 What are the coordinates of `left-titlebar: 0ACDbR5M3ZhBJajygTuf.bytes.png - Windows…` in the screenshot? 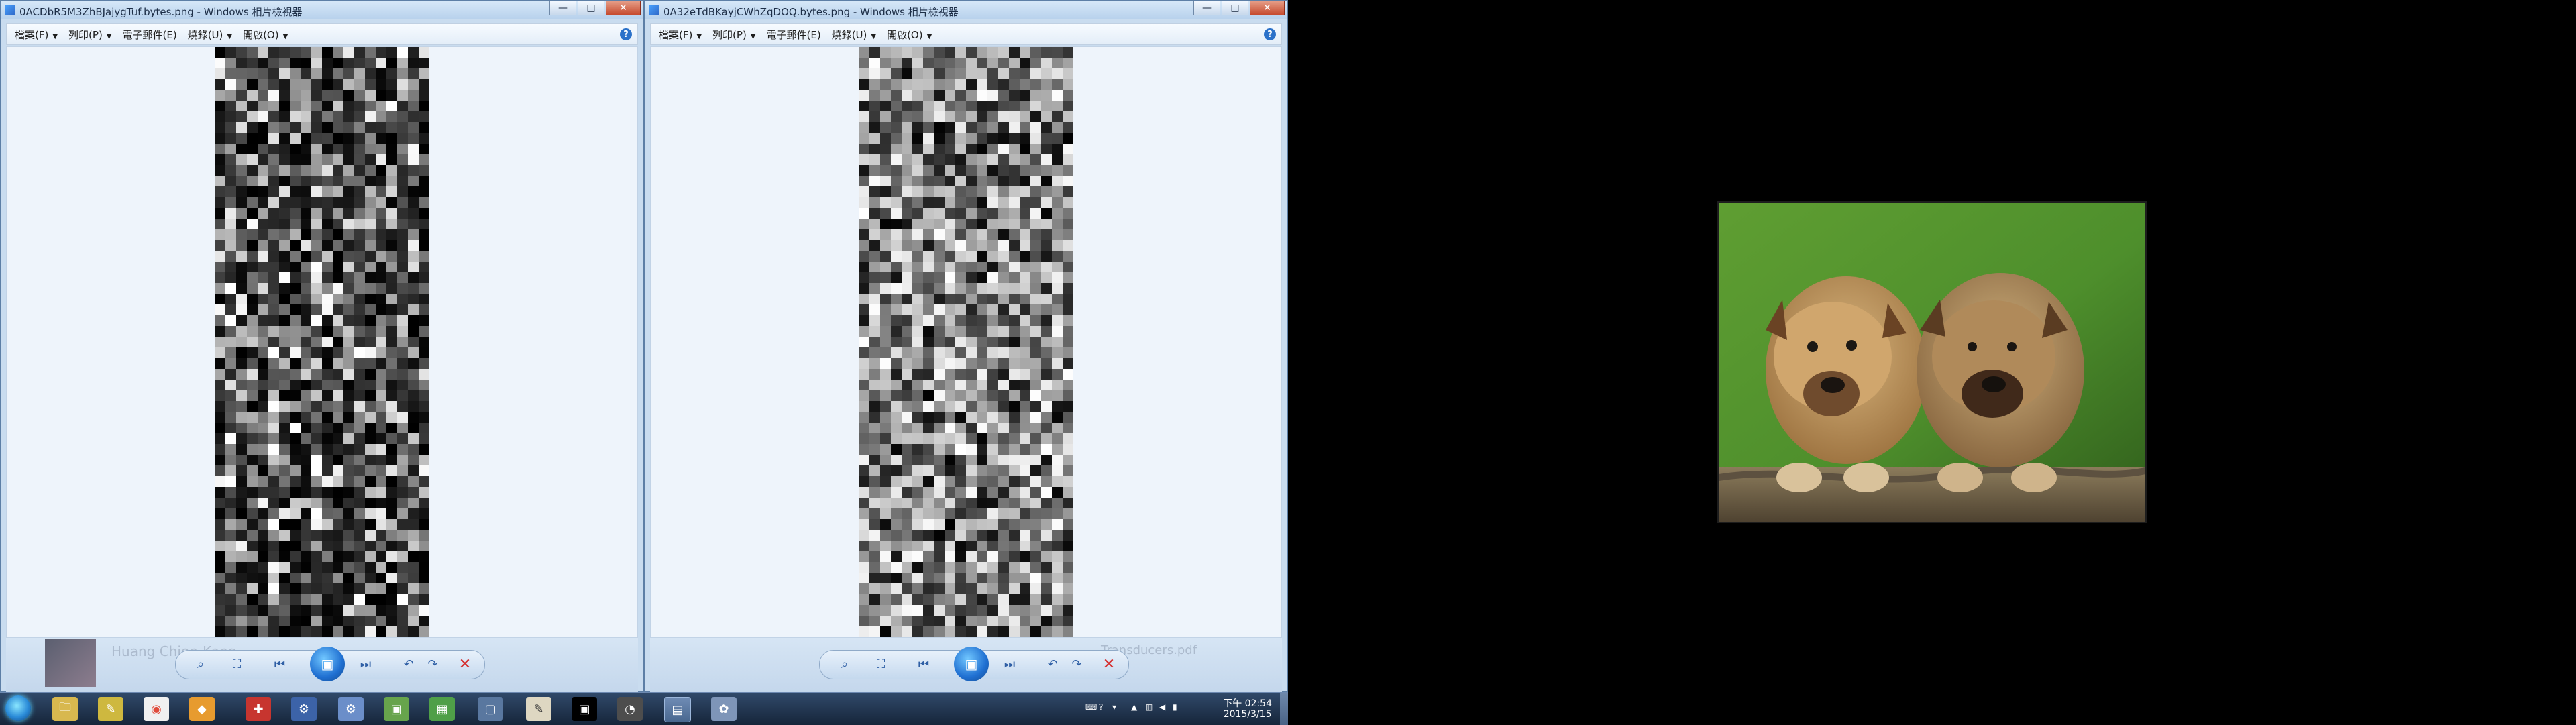 It's located at (322, 10).